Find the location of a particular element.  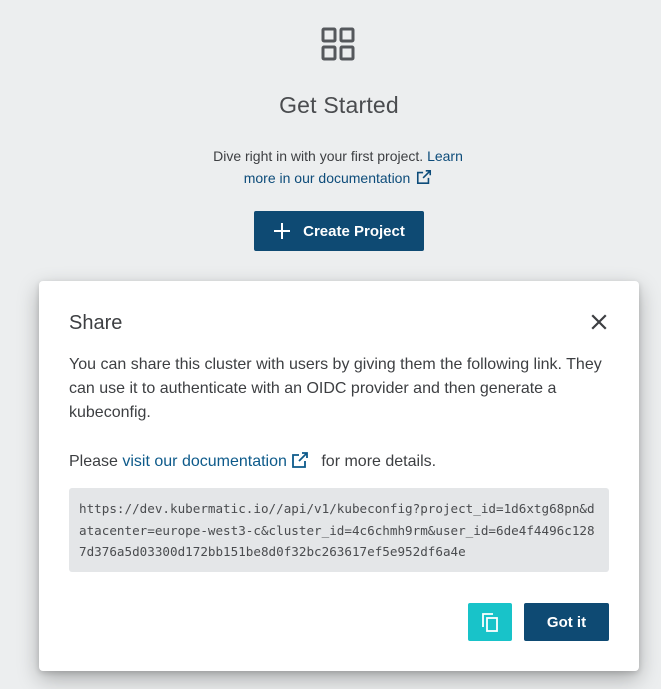

create-project-label: Create Project is located at coordinates (354, 231).